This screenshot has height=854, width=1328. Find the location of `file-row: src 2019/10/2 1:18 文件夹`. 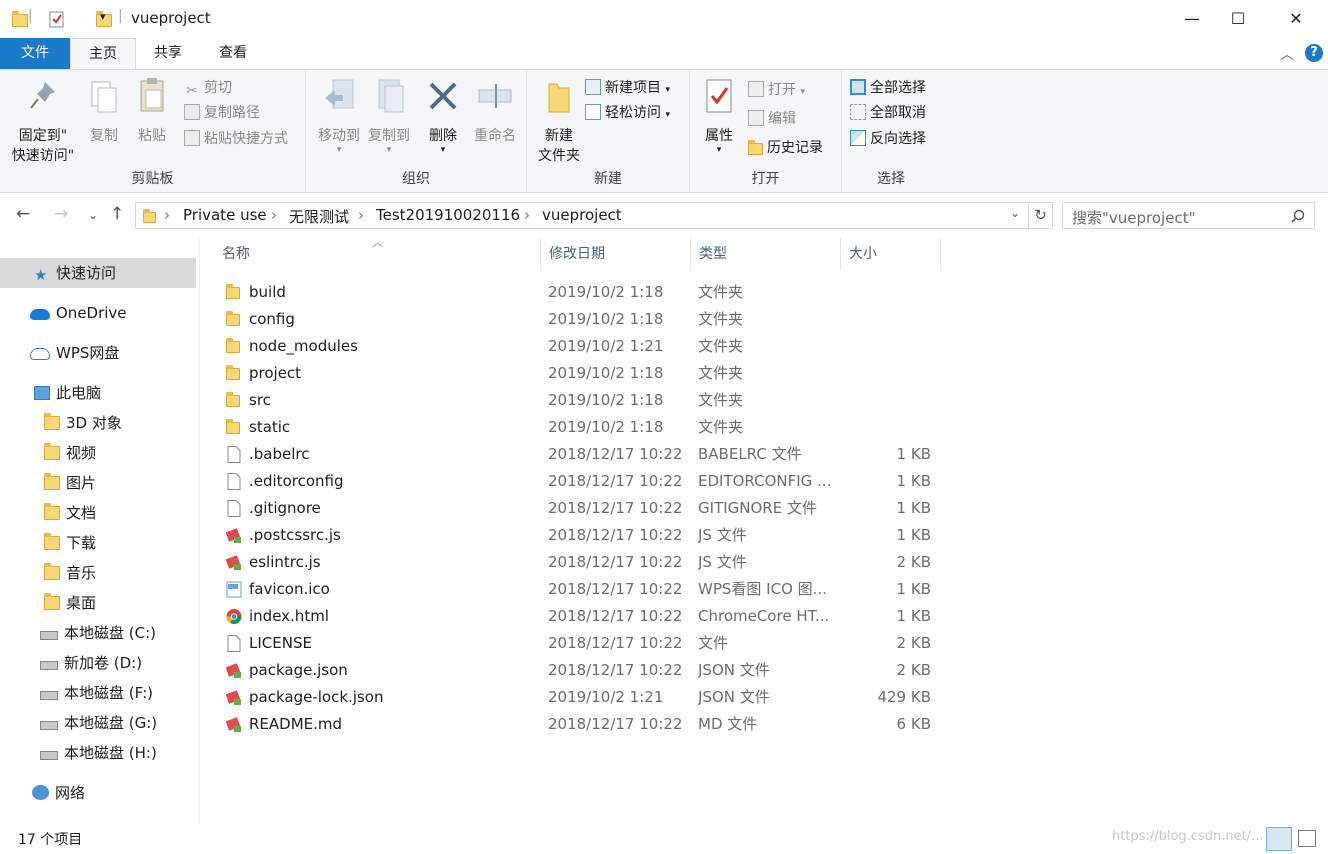

file-row: src 2019/10/2 1:18 文件夹 is located at coordinates (685, 400).